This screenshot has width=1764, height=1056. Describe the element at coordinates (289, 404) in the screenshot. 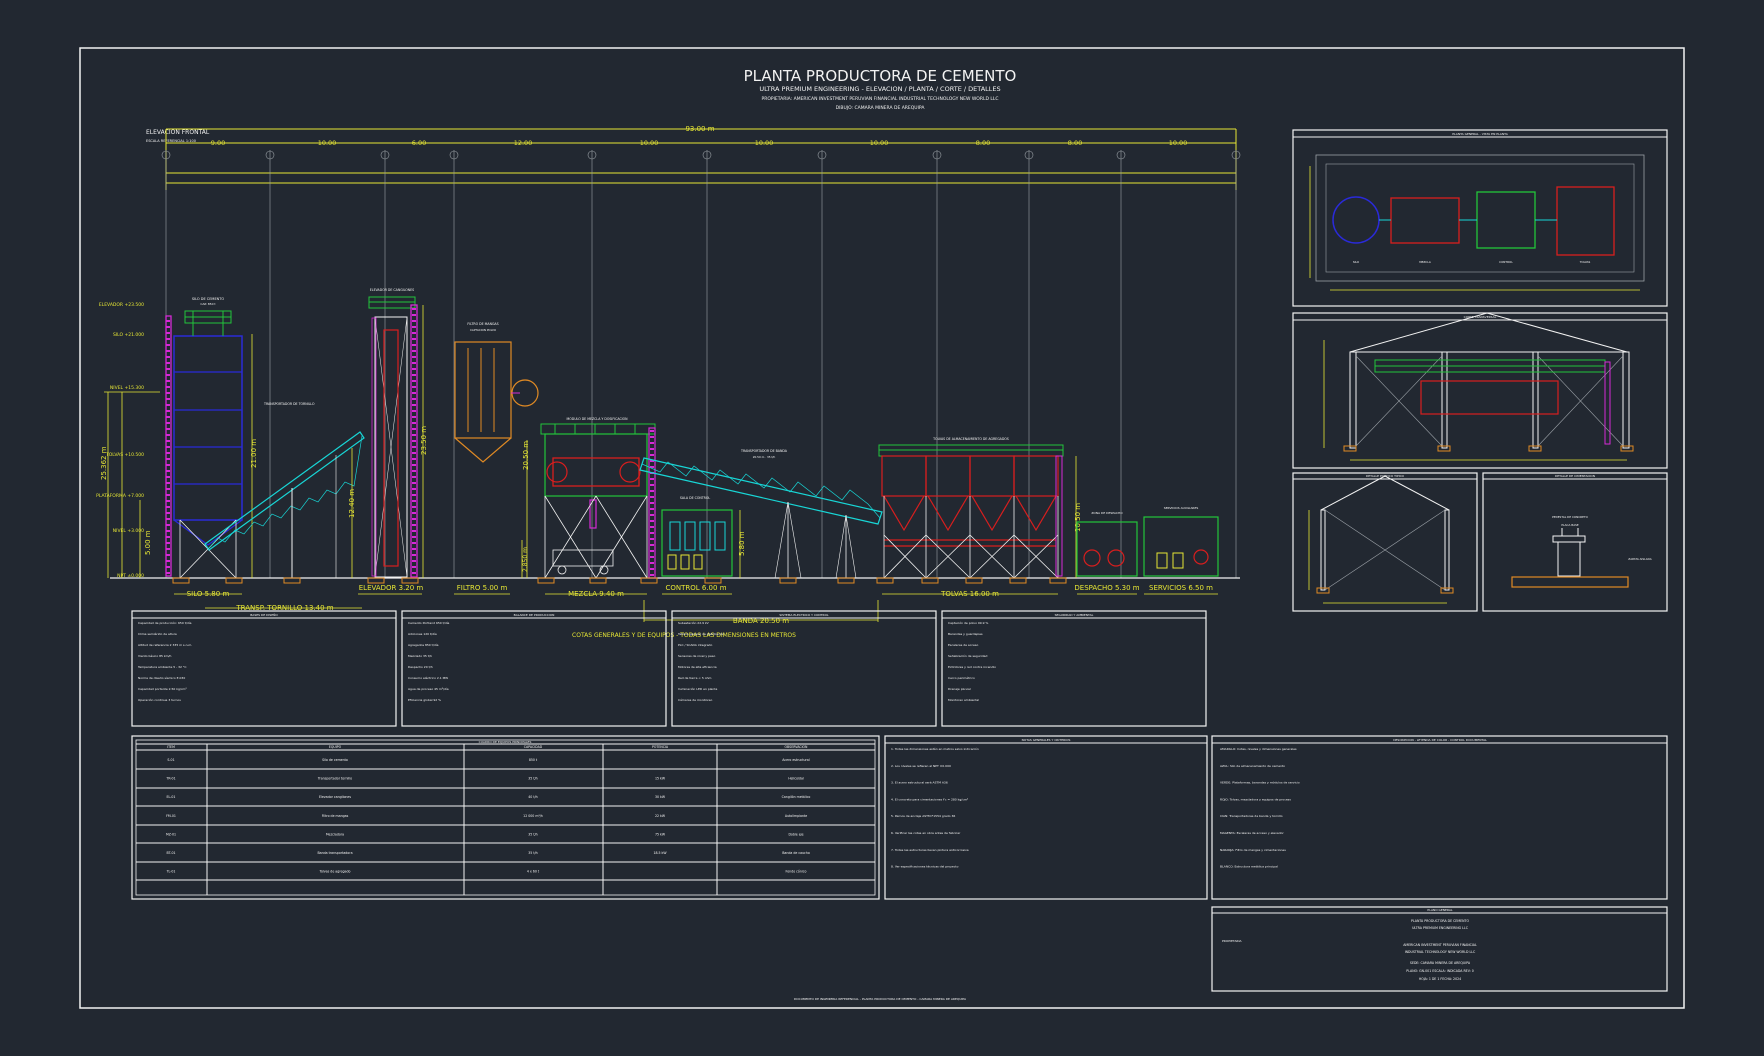

I see `callout-tornillo: TRANSPORTADOR DE TORNILLO` at that location.